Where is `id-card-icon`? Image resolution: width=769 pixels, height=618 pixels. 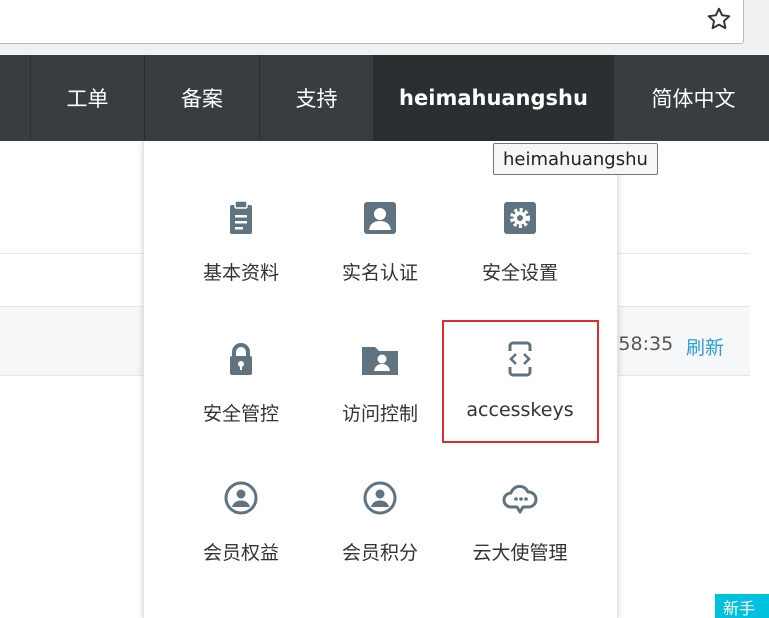
id-card-icon is located at coordinates (380, 218).